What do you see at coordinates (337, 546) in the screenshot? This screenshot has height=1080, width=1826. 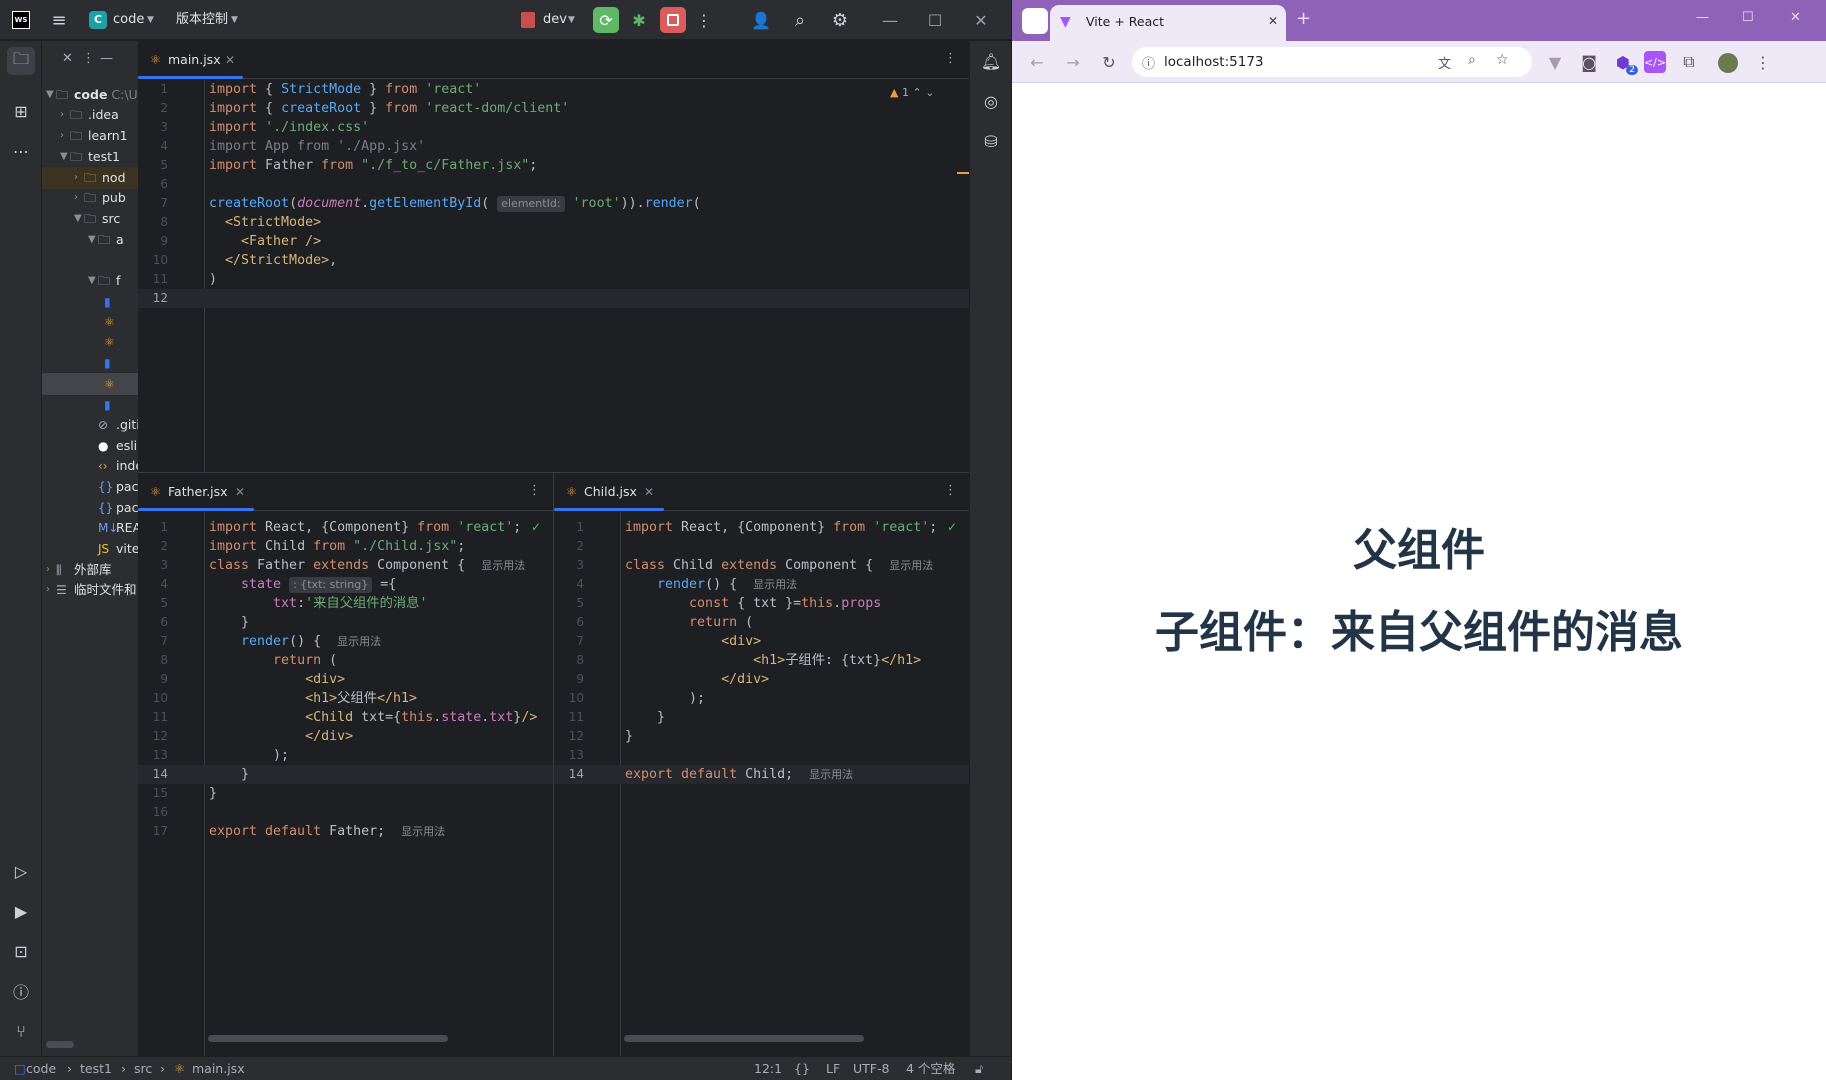 I see `code-line: import Child from "./Child.jsx";` at bounding box center [337, 546].